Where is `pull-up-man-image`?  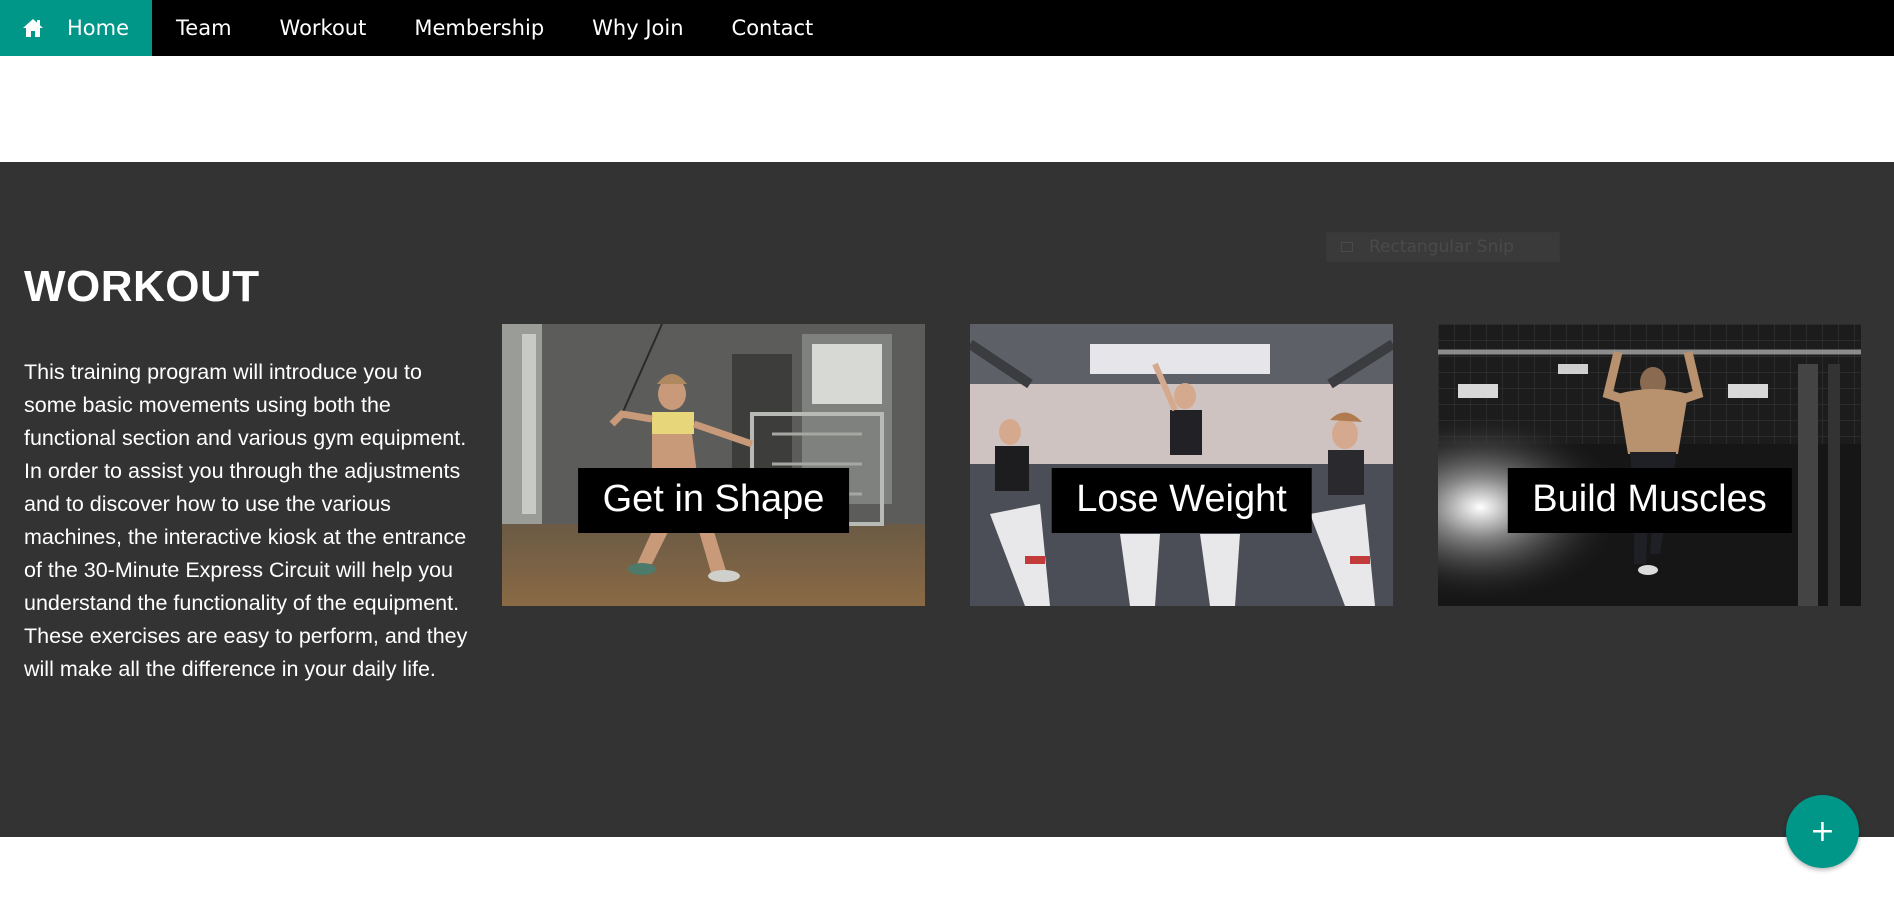
pull-up-man-image is located at coordinates (1649, 465).